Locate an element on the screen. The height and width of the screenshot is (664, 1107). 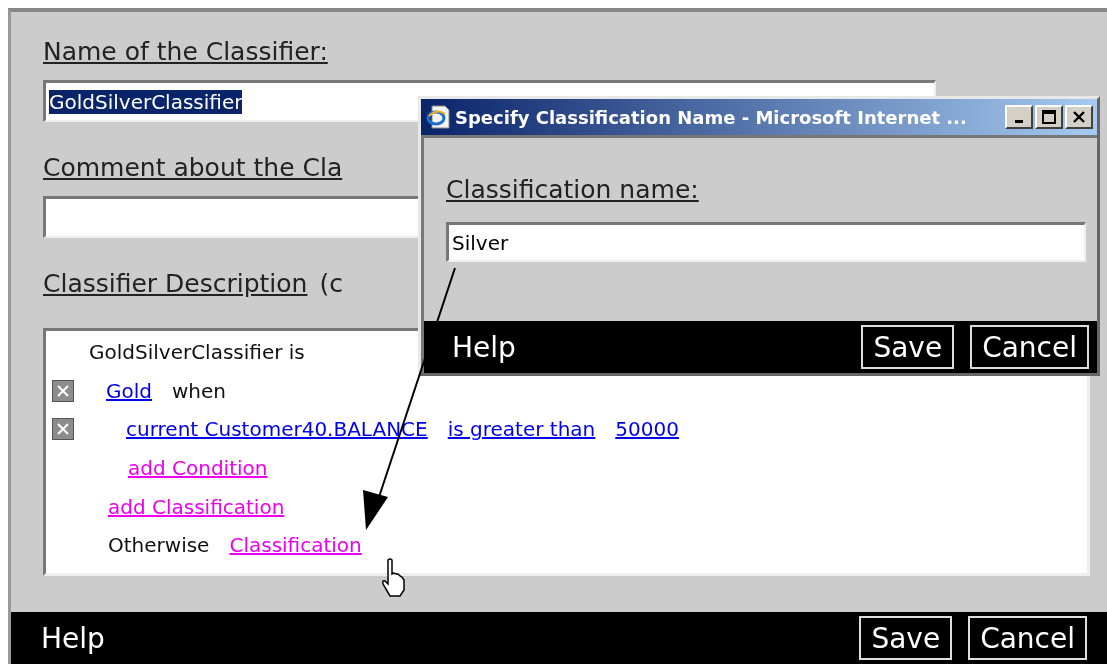
label-text: (c is located at coordinates (331, 284).